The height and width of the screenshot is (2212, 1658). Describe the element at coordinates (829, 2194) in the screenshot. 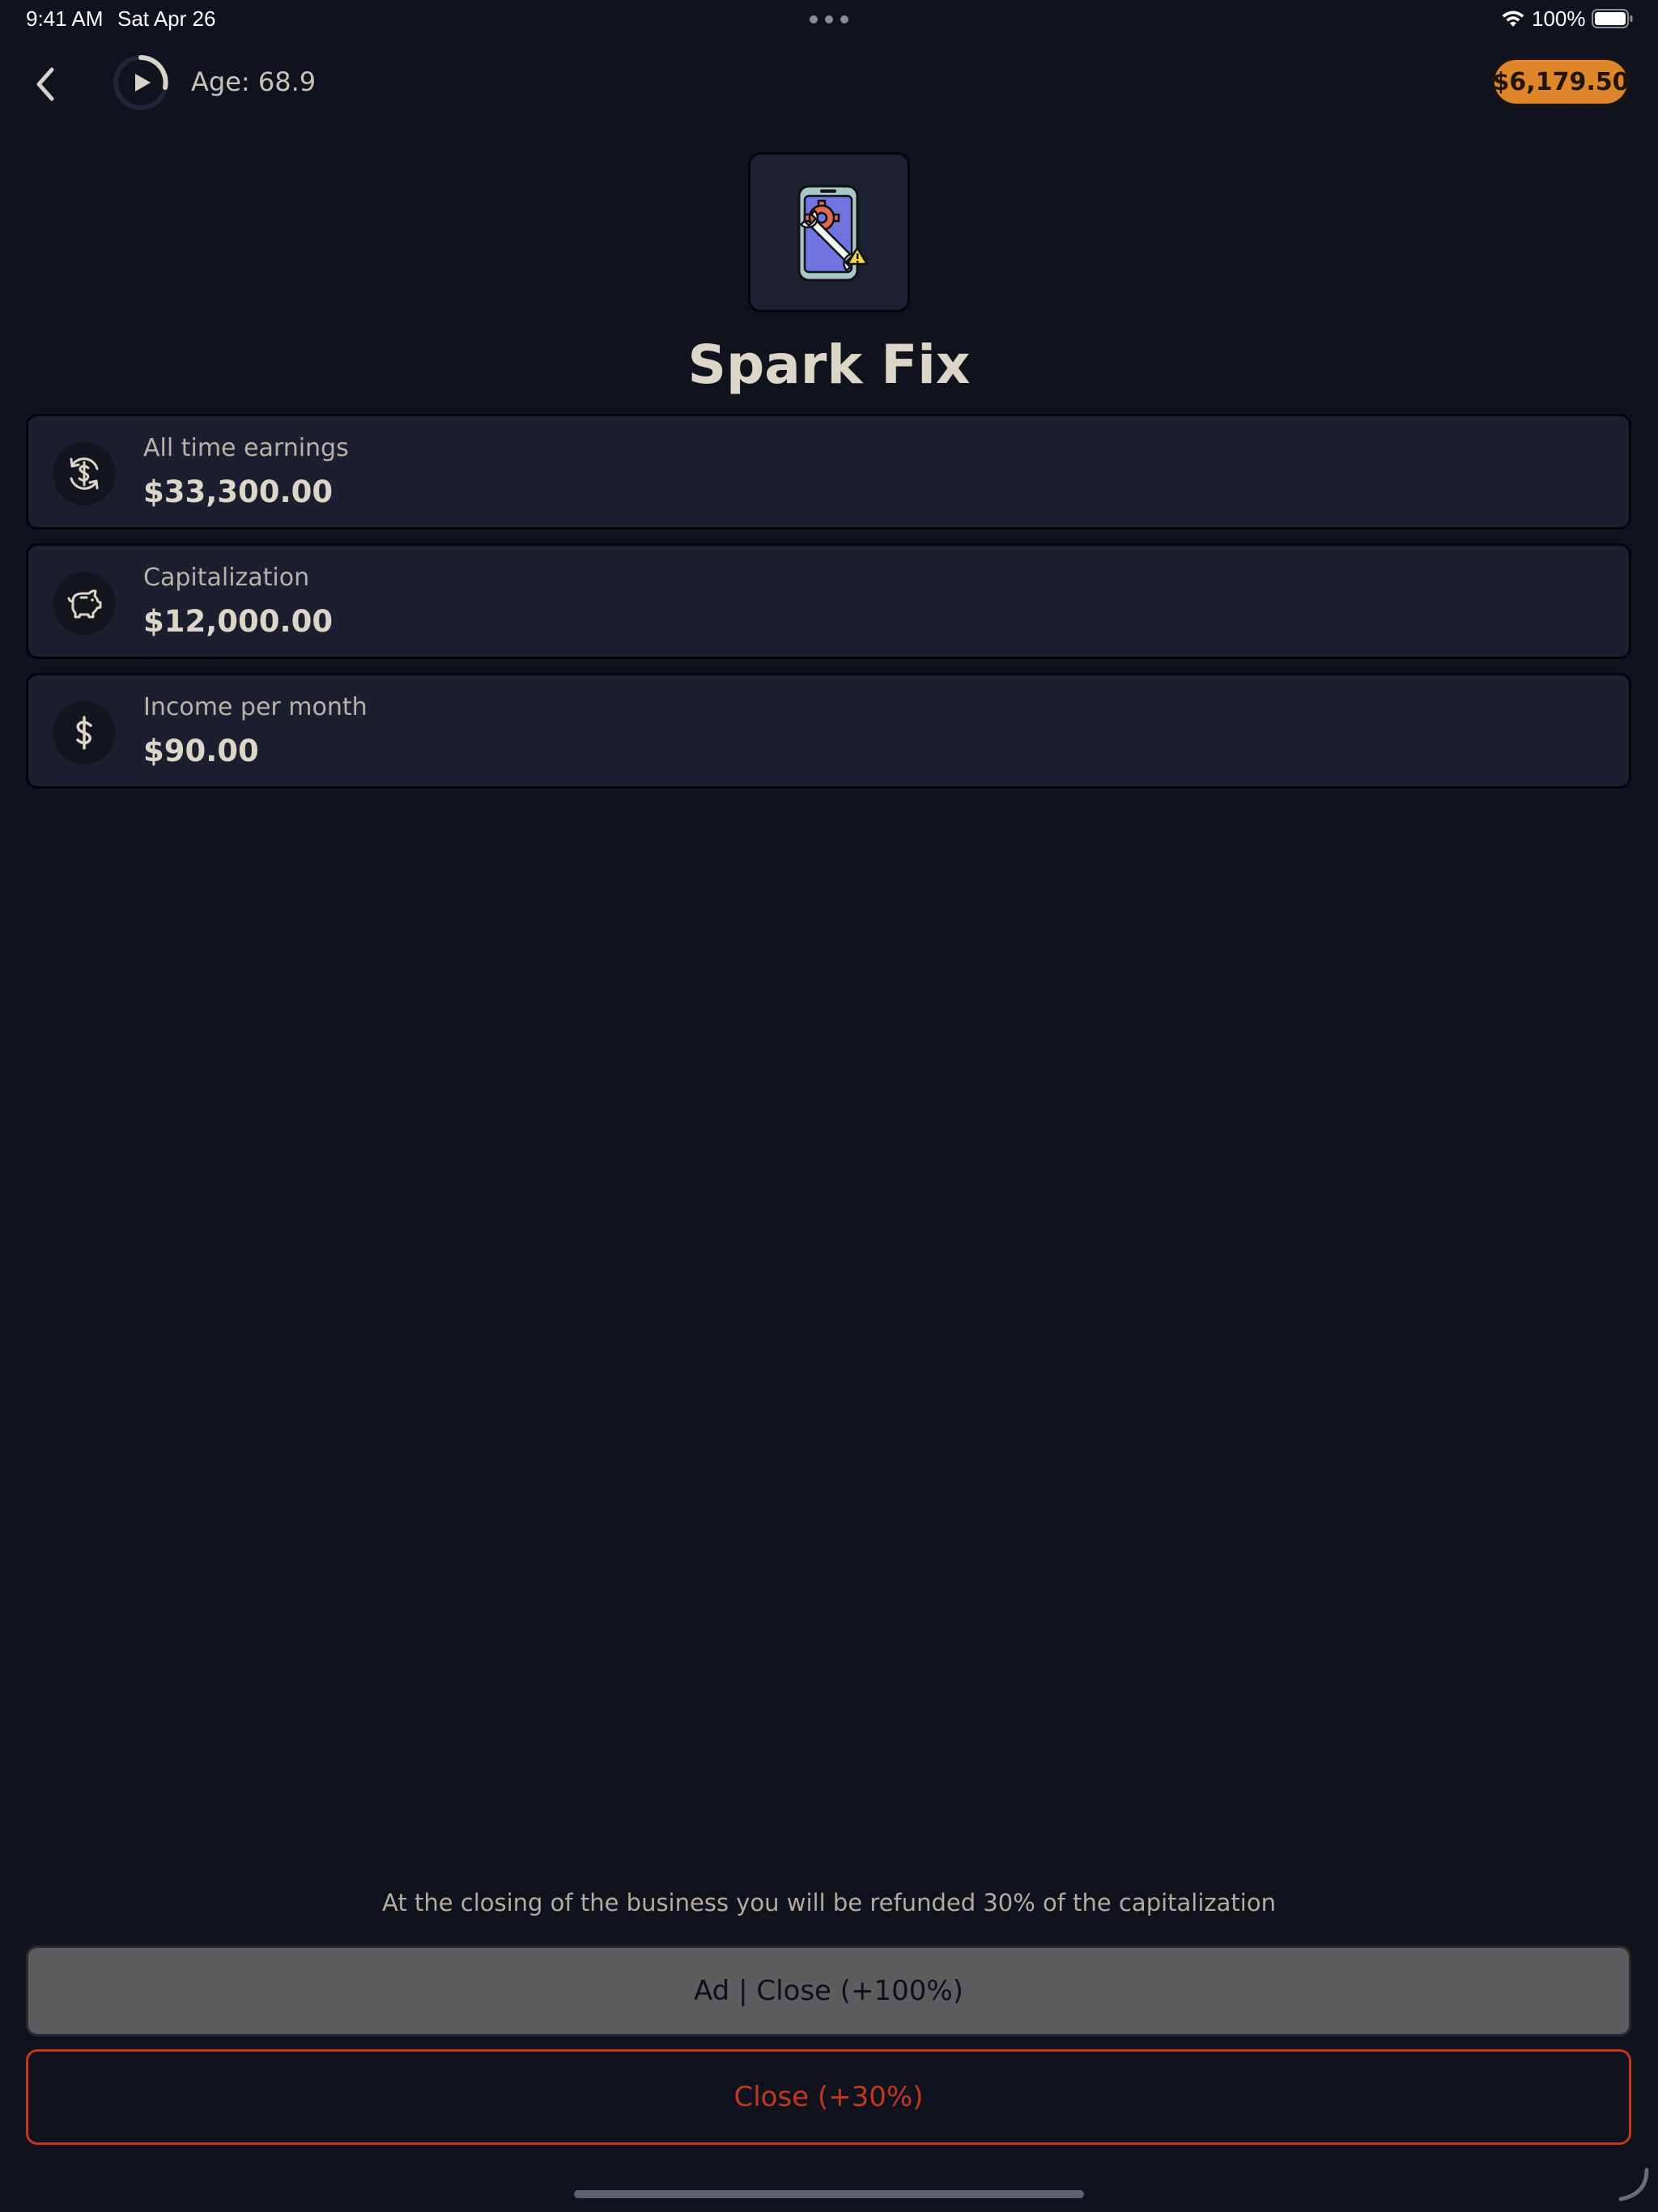

I see `home-indicator` at that location.